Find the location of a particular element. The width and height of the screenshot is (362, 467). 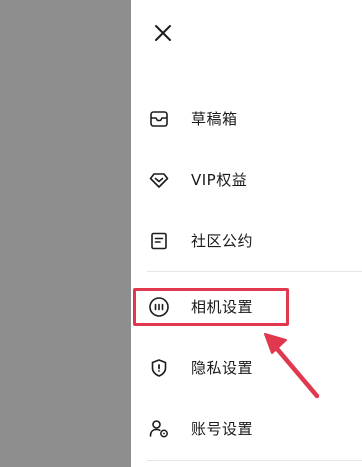

menu-item-community-rules: 社区公约 is located at coordinates (248, 241).